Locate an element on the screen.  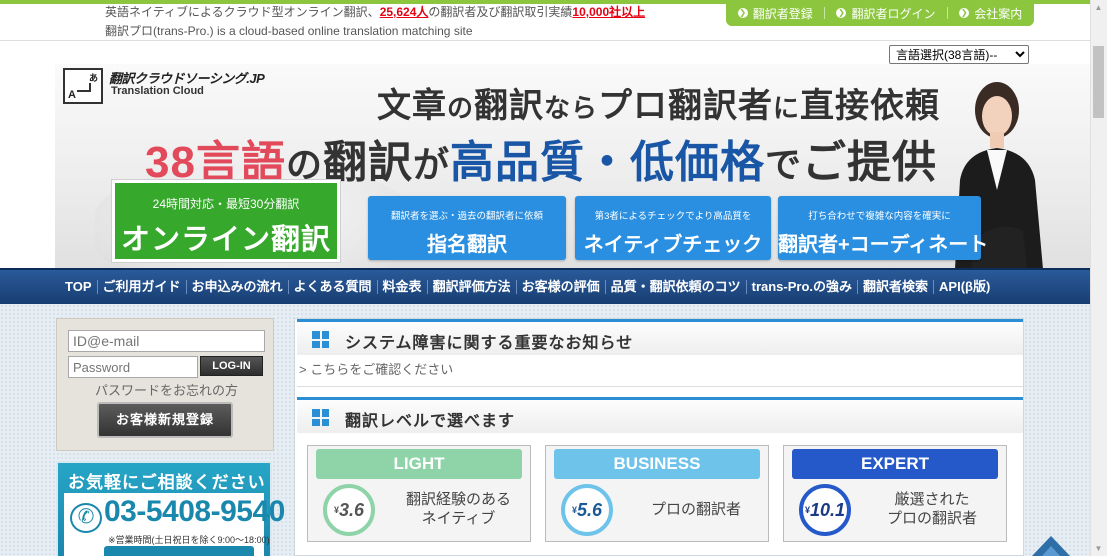
logo-glyph: A is located at coordinates (72, 95).